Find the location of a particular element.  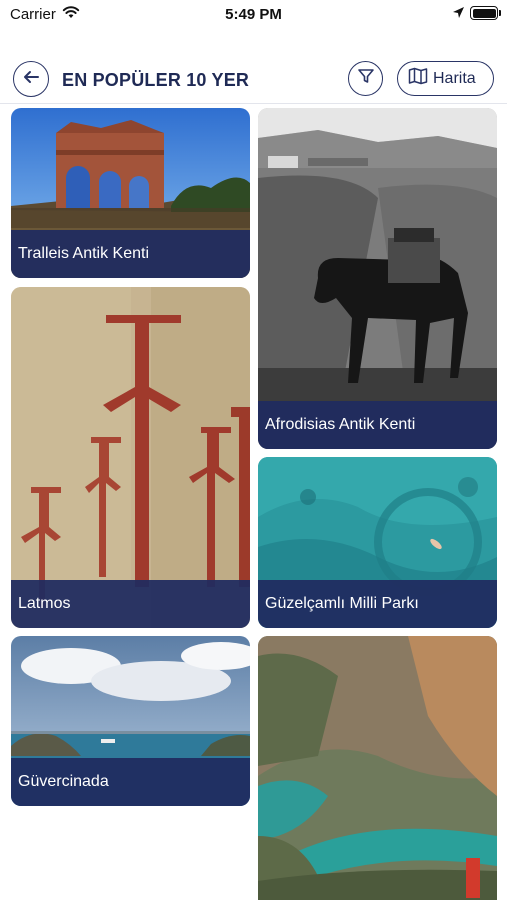

place-card-guvercinada: Güvercinada is located at coordinates (130, 721).